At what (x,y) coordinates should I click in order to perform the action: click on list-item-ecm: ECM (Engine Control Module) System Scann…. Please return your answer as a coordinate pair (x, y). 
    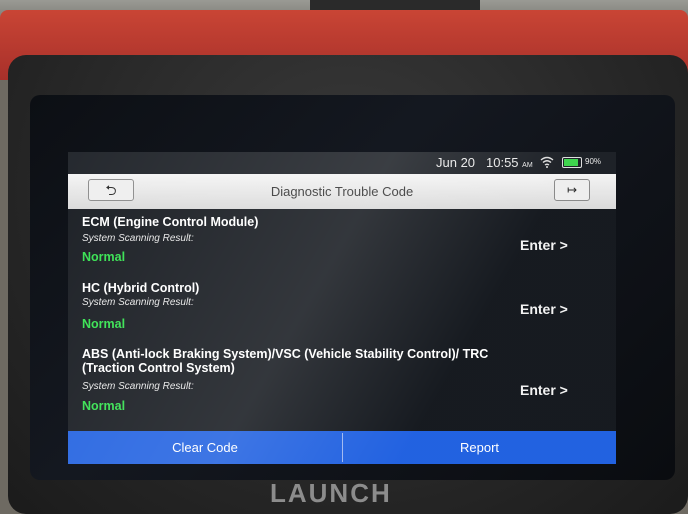
    Looking at the image, I should click on (342, 244).